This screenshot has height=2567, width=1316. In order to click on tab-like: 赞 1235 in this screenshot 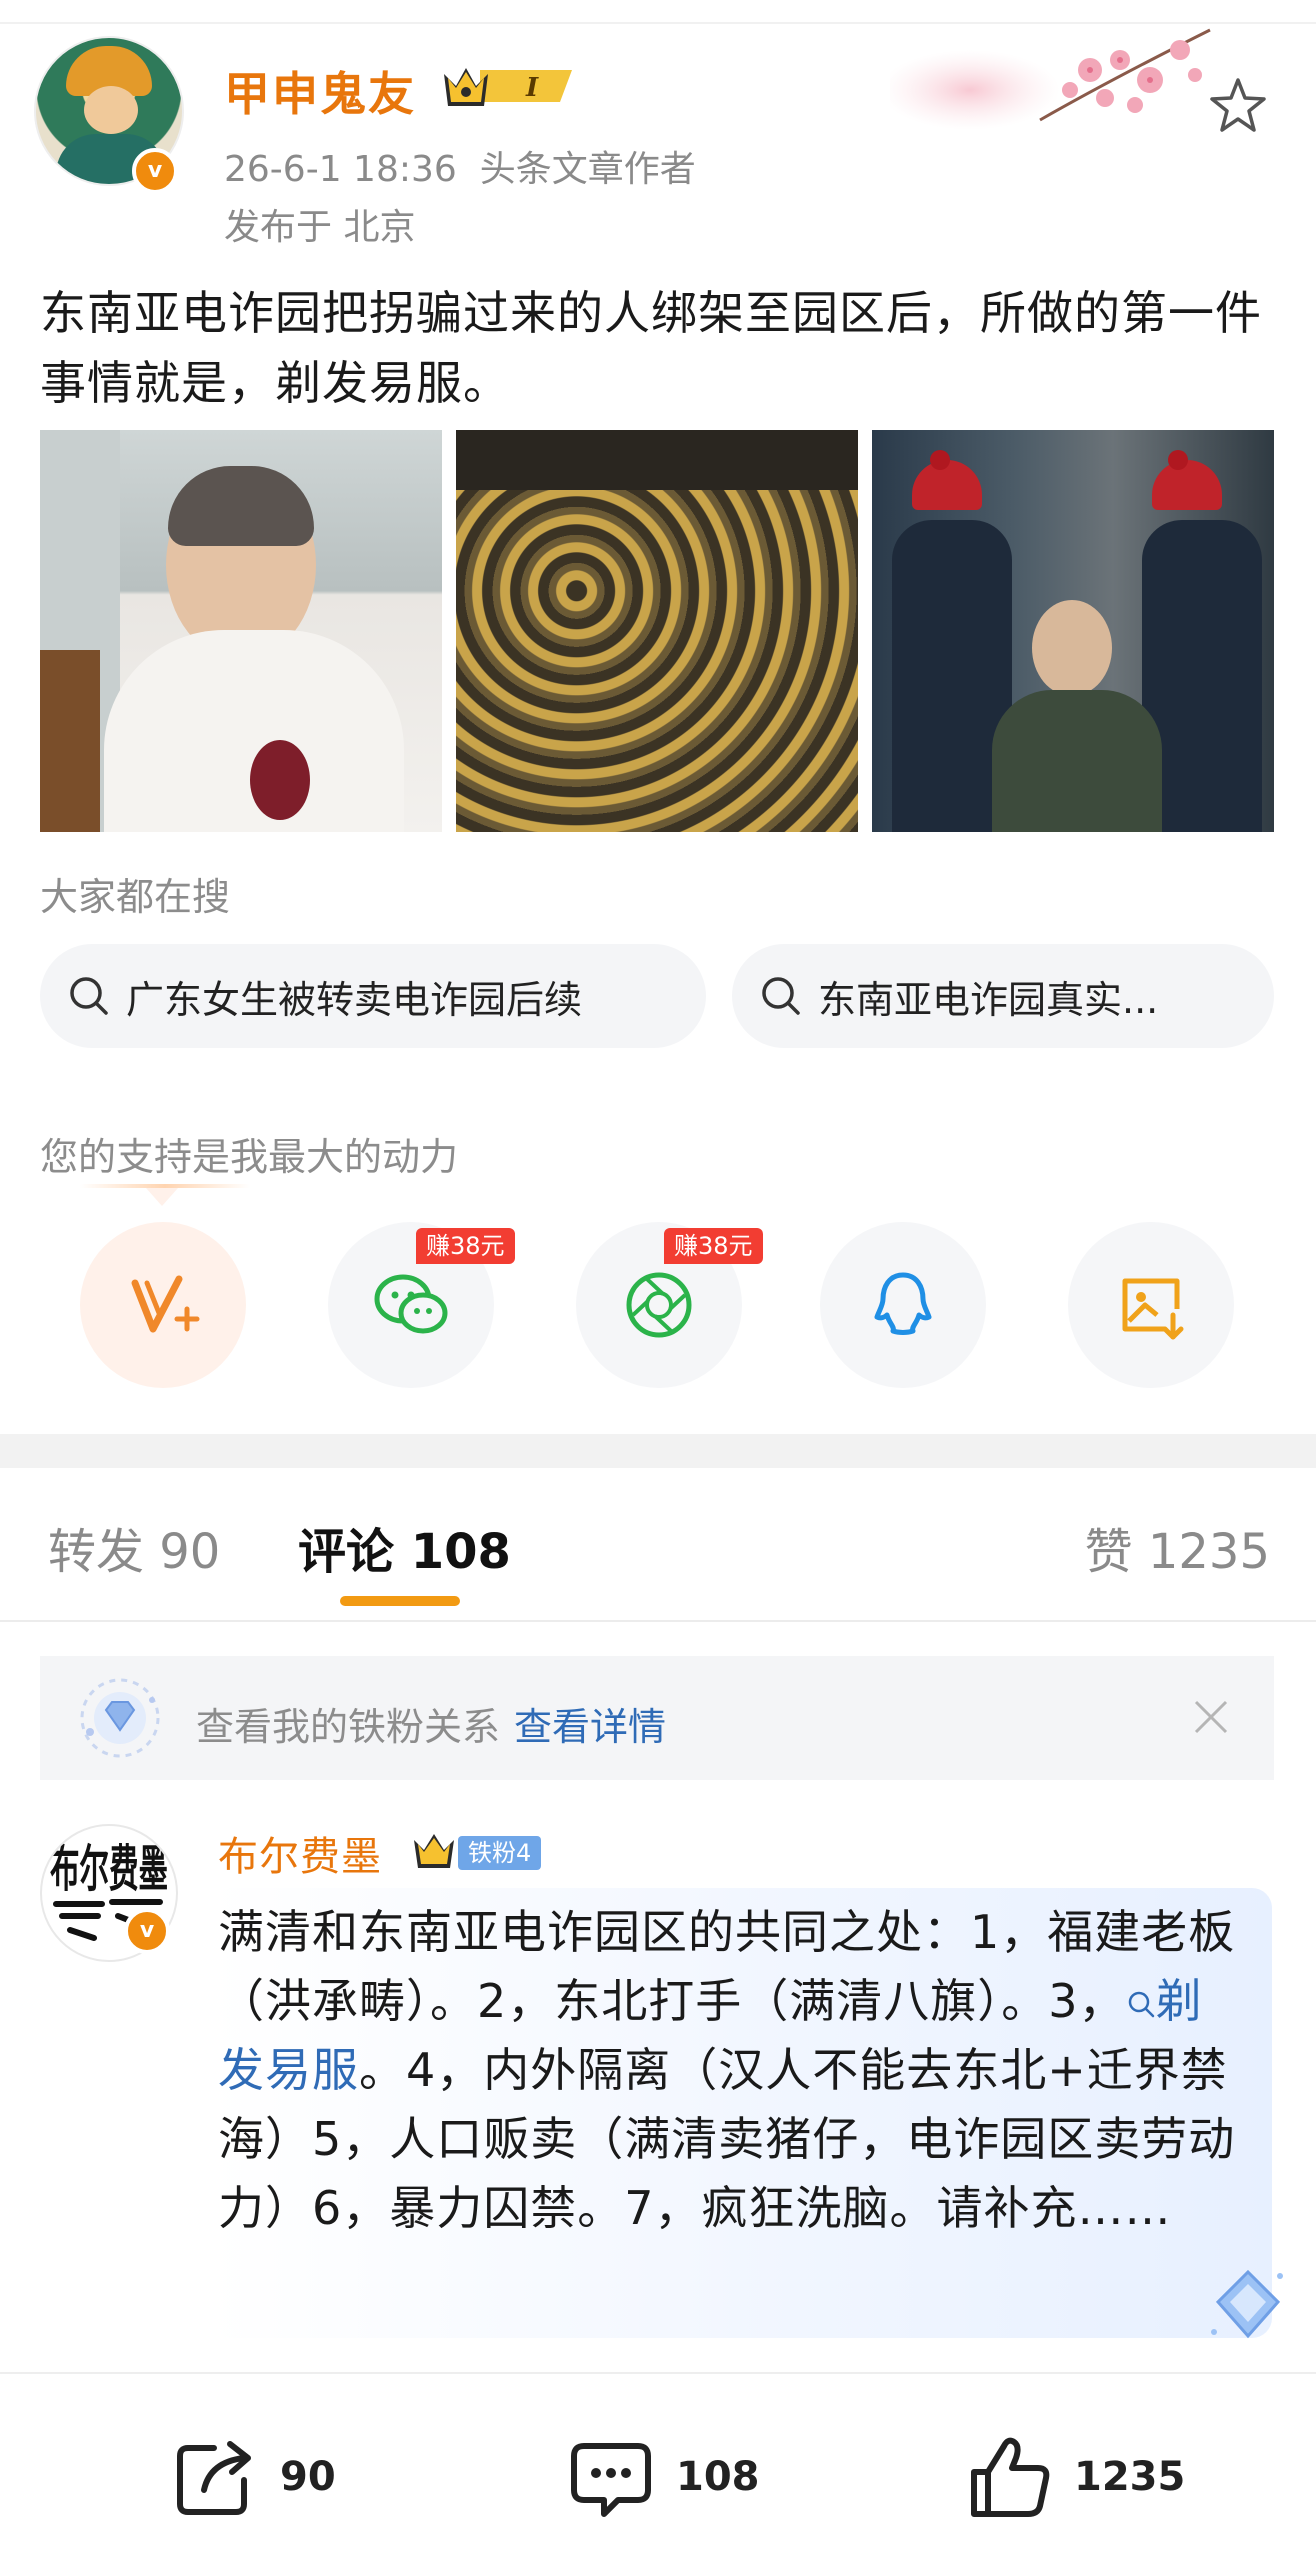, I will do `click(1177, 1547)`.